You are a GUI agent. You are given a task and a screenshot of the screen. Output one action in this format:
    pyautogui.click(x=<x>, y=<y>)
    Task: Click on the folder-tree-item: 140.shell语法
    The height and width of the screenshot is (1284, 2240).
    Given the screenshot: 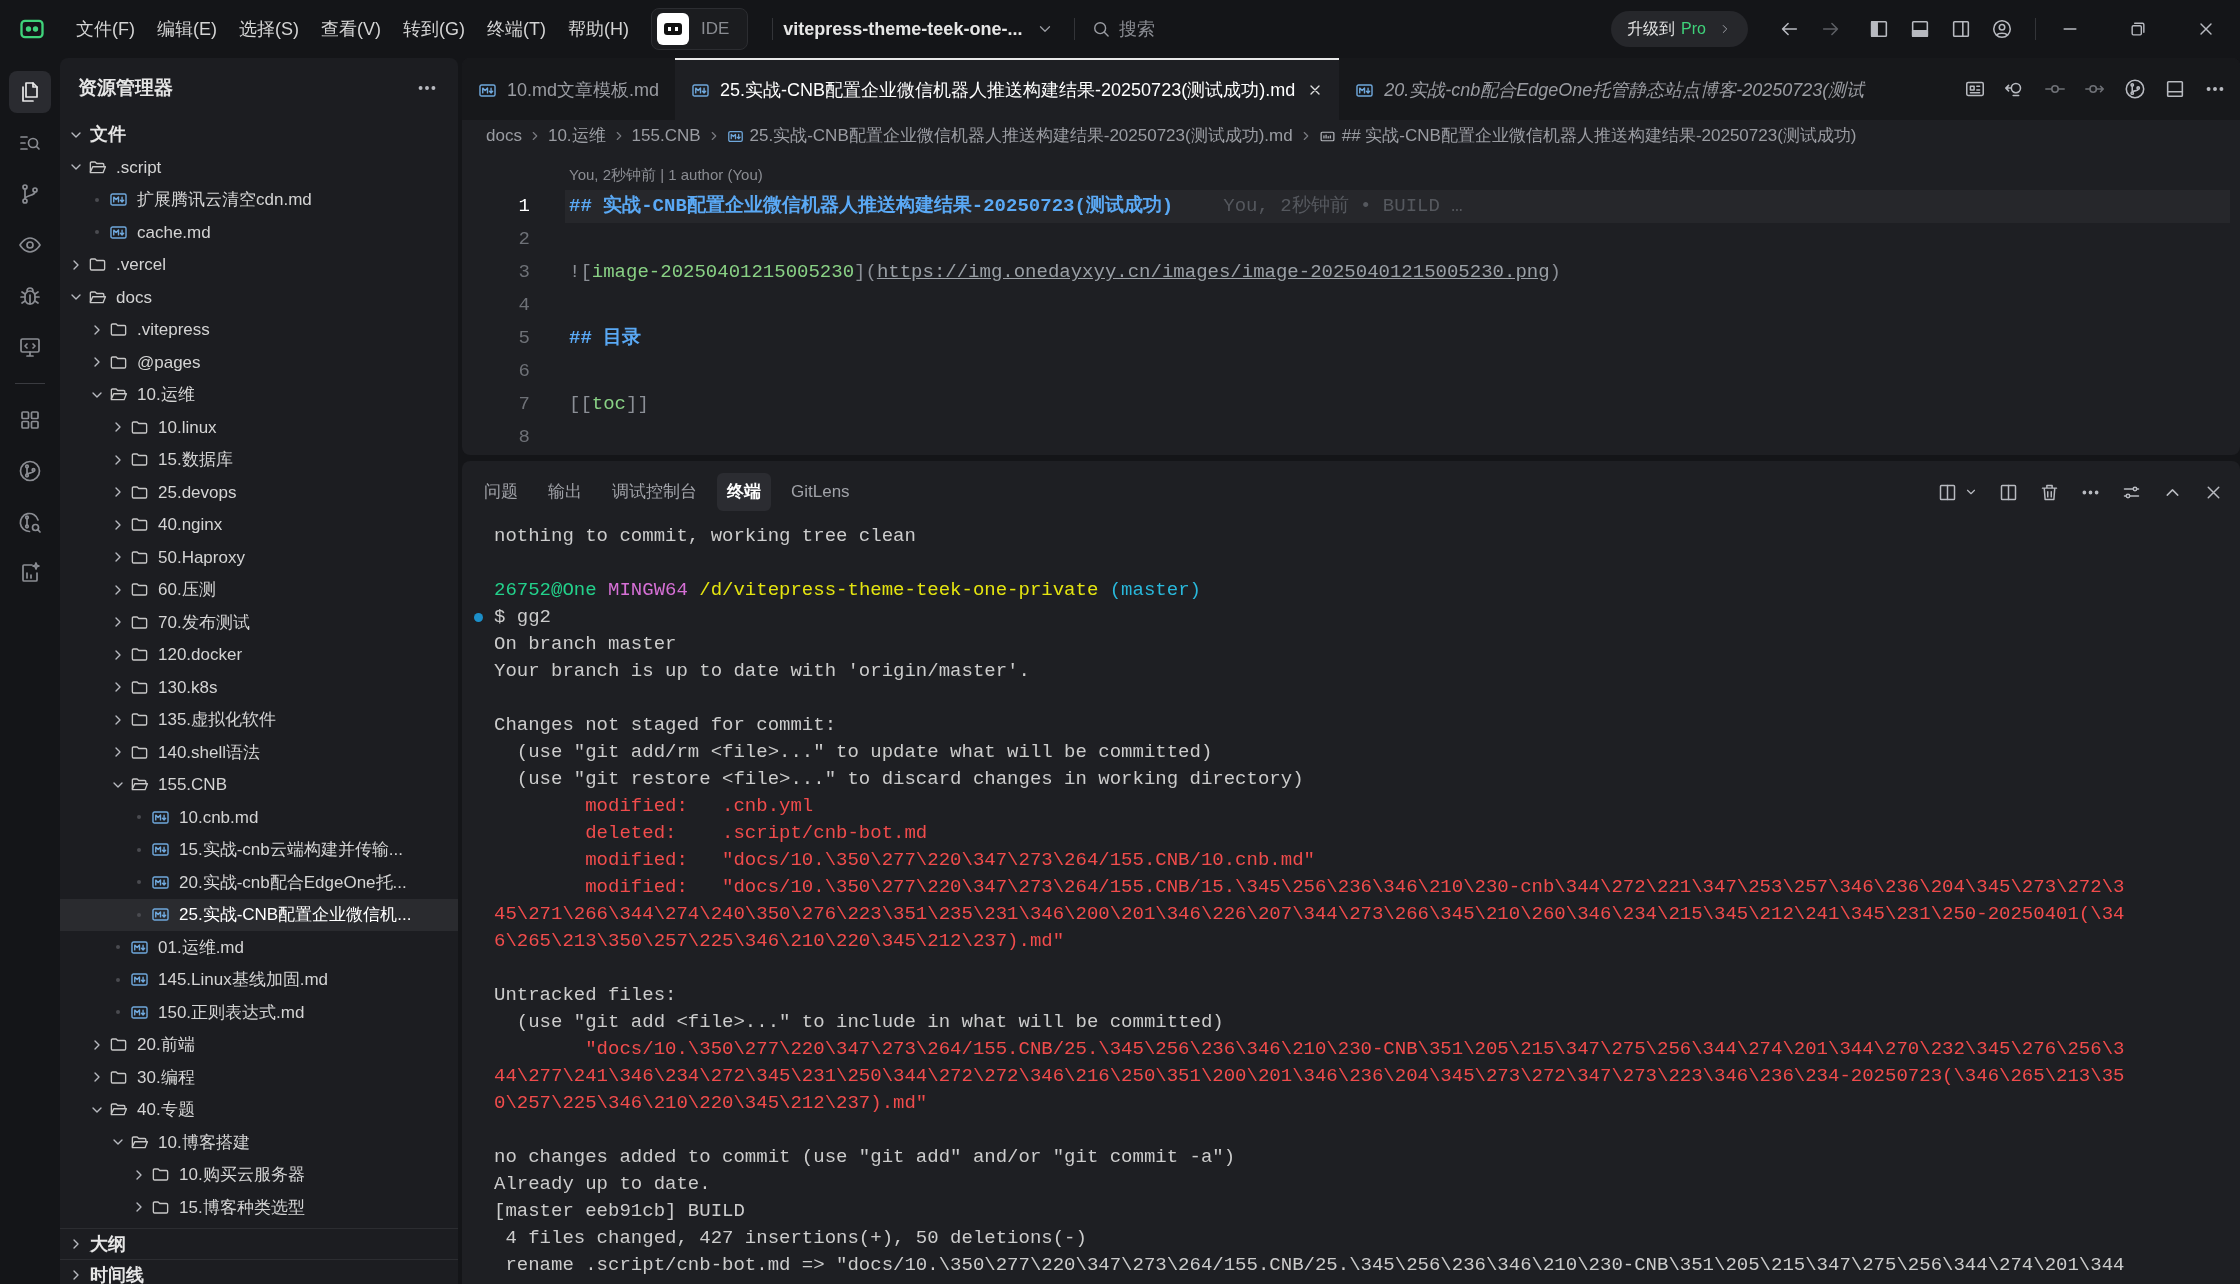 What is the action you would take?
    pyautogui.click(x=259, y=752)
    